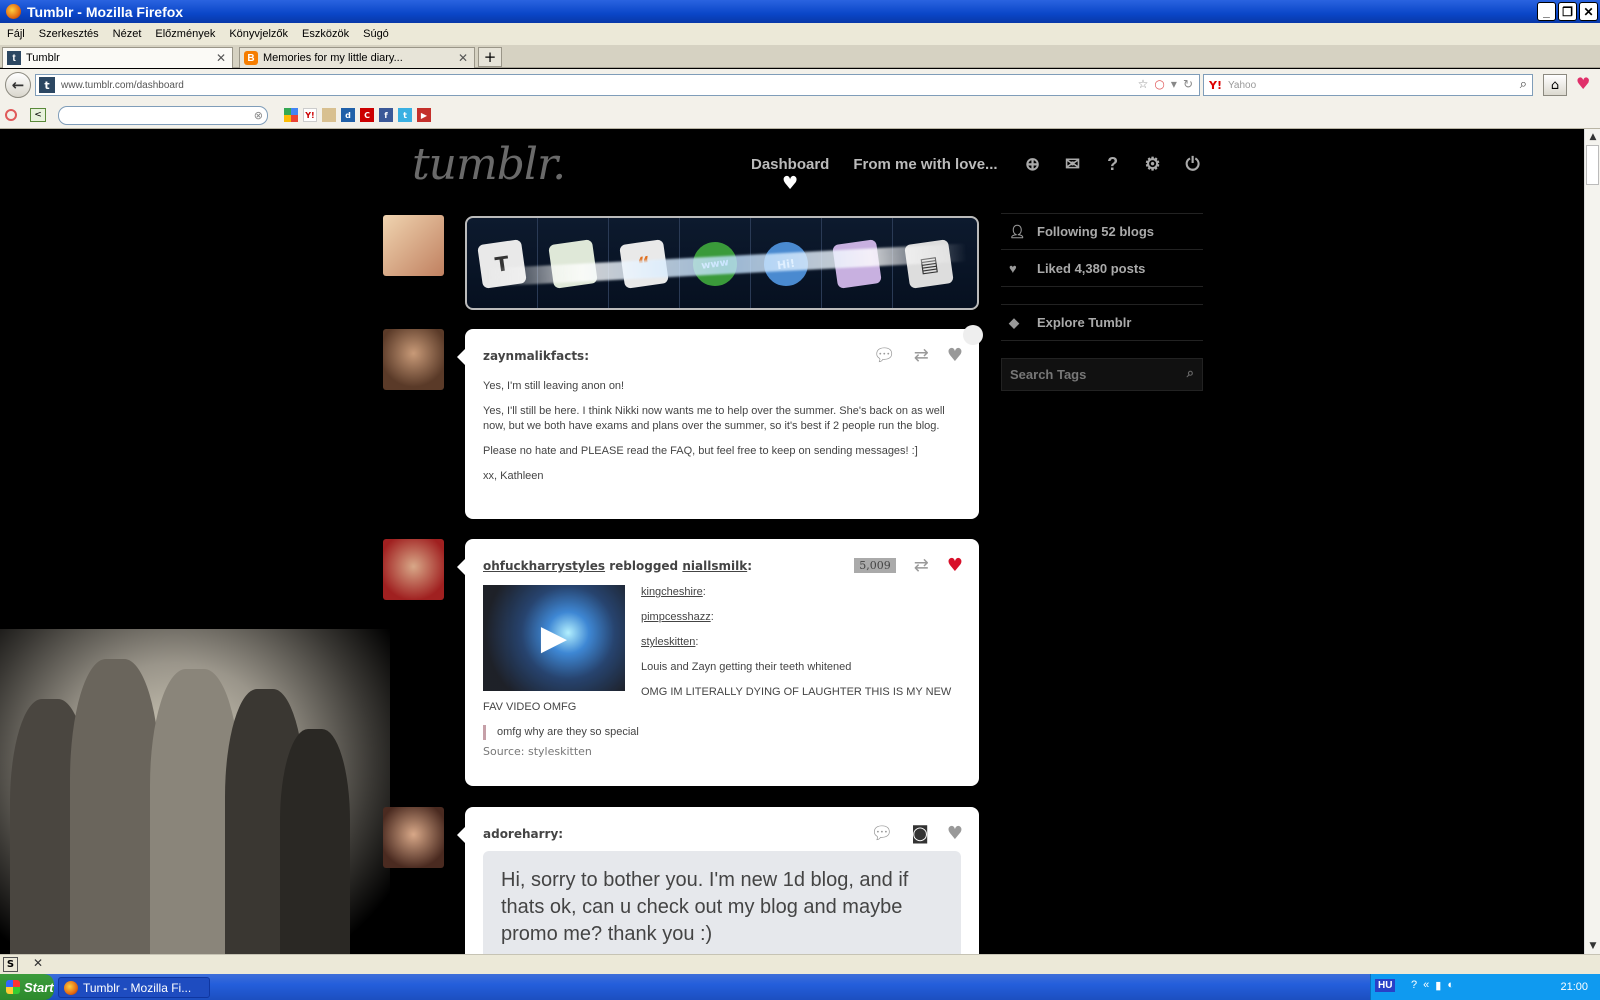  What do you see at coordinates (672, 592) in the screenshot?
I see `chain-link: kingcheshire` at bounding box center [672, 592].